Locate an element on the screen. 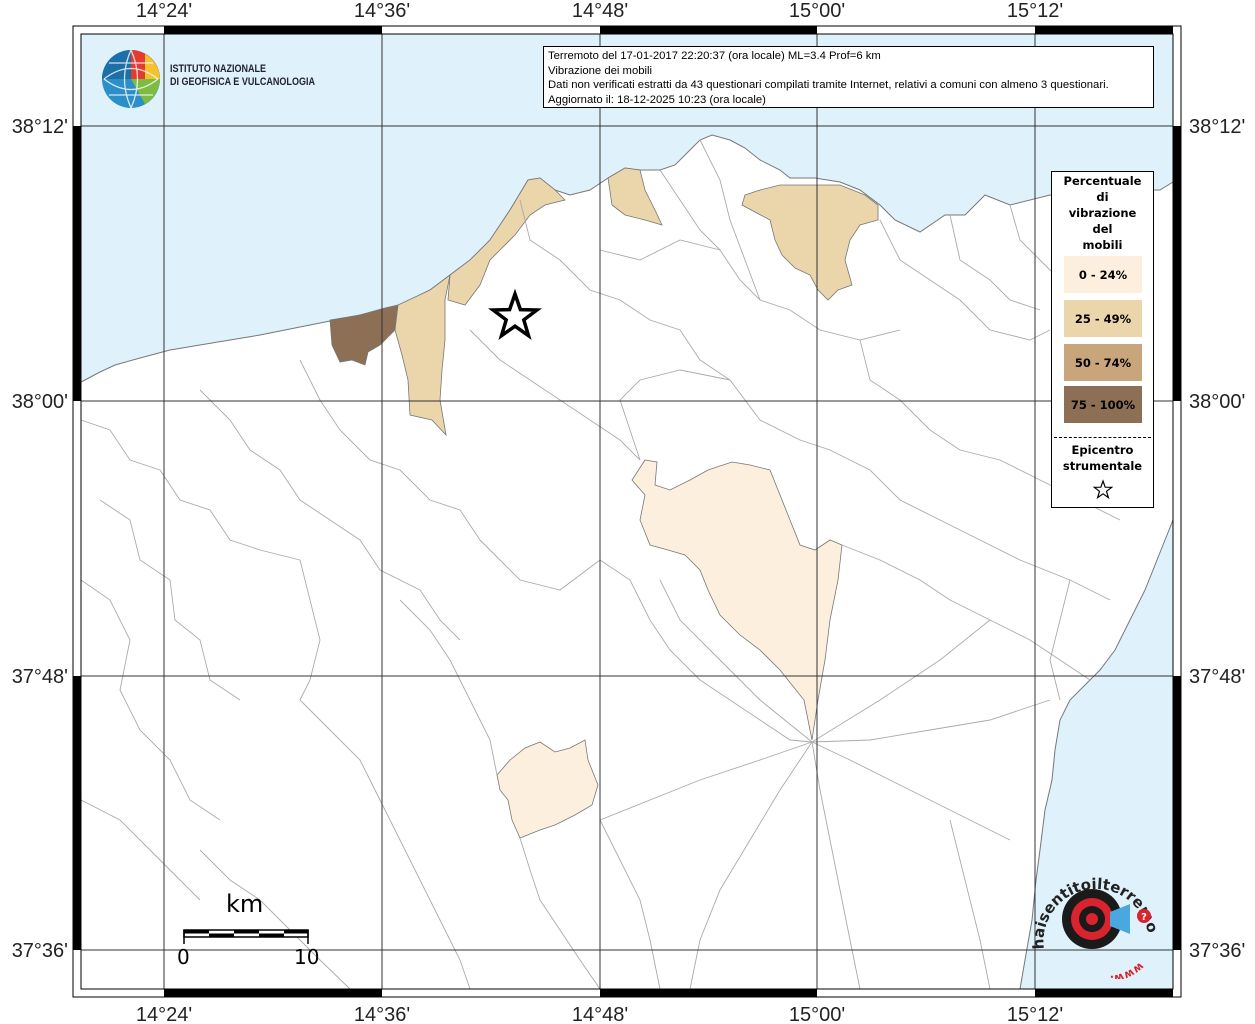 The image size is (1255, 1024). bottom-tick-label: 14°24' is located at coordinates (164, 1014).